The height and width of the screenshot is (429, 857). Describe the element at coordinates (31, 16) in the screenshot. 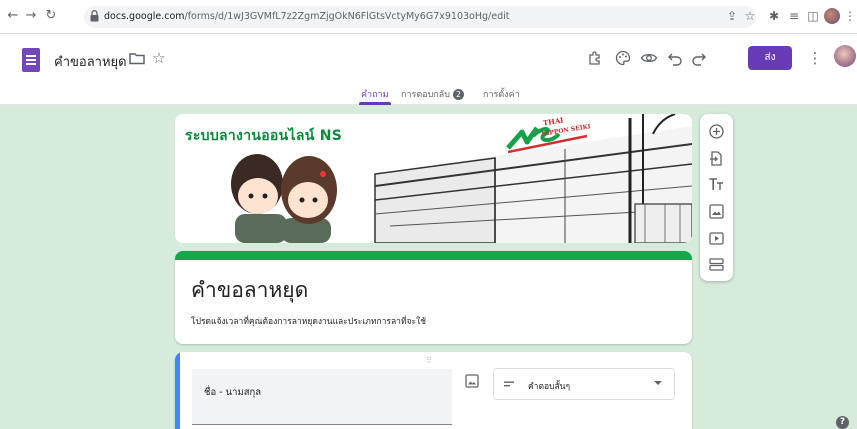

I see `forward-icon: →` at that location.